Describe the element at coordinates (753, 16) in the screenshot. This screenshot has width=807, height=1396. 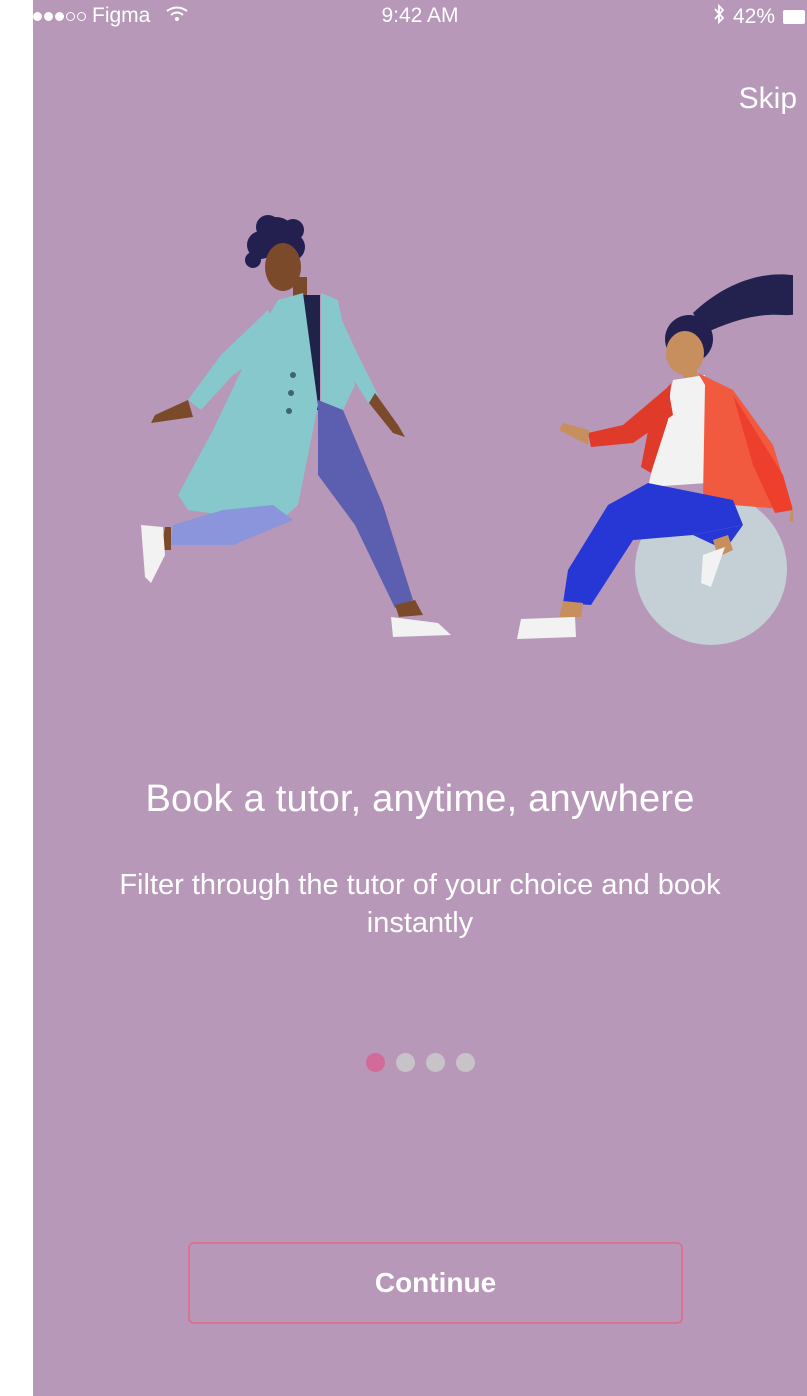
I see `battery-percent: 42%` at that location.